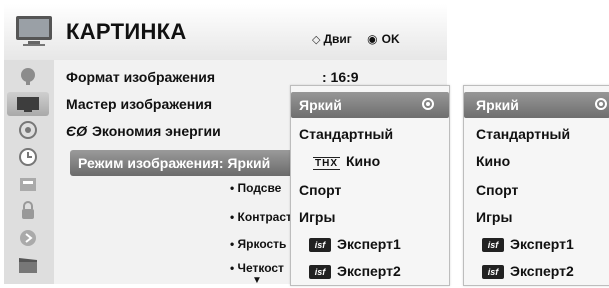  I want to click on picture-mode-label: Режим изображения: Яркий, so click(174, 163).